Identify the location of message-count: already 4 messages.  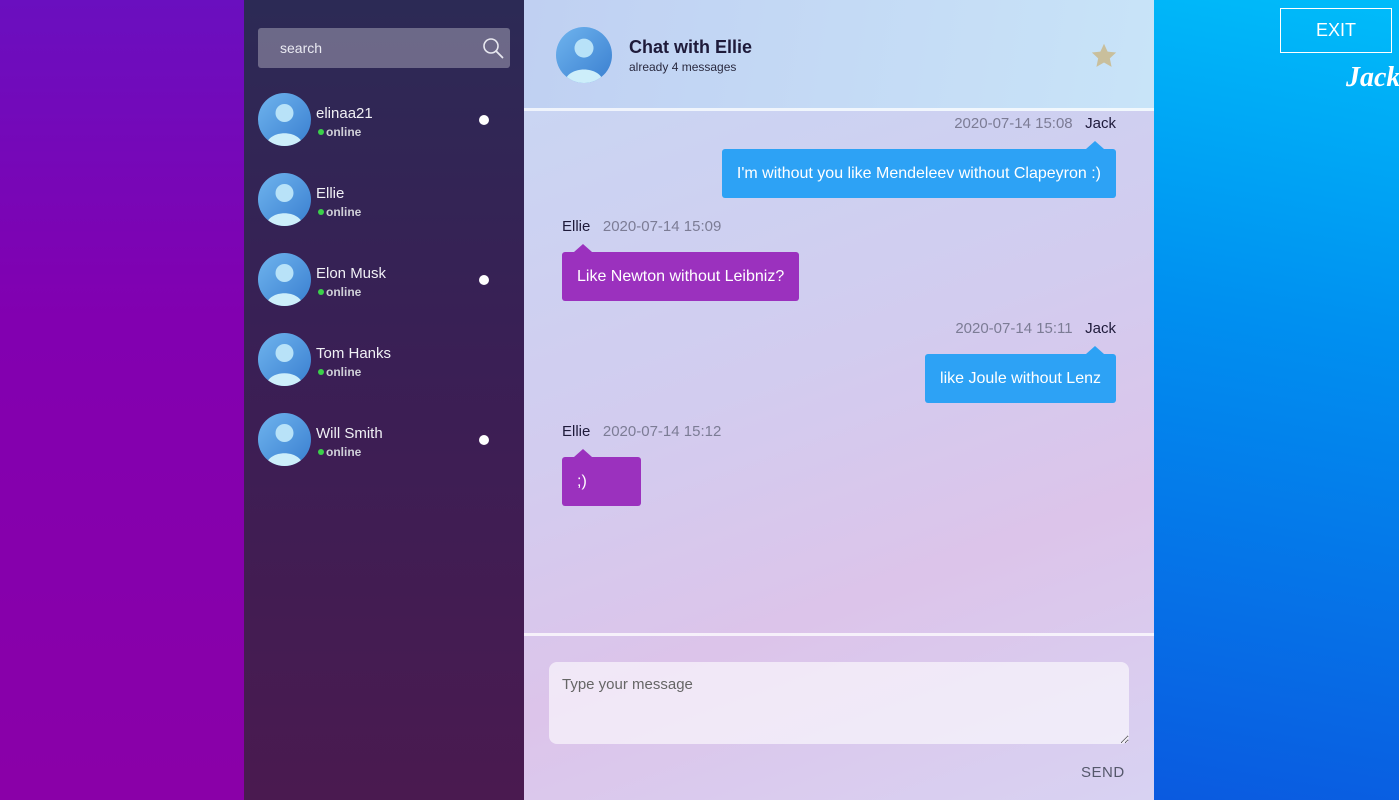
(683, 67).